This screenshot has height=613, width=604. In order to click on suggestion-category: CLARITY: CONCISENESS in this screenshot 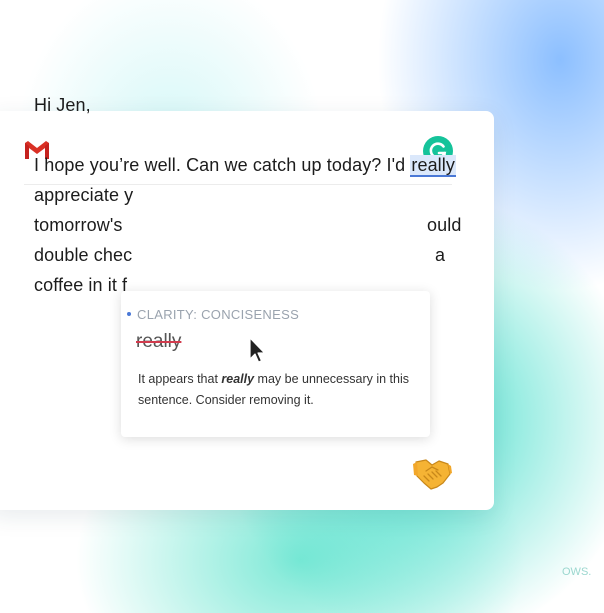, I will do `click(218, 314)`.